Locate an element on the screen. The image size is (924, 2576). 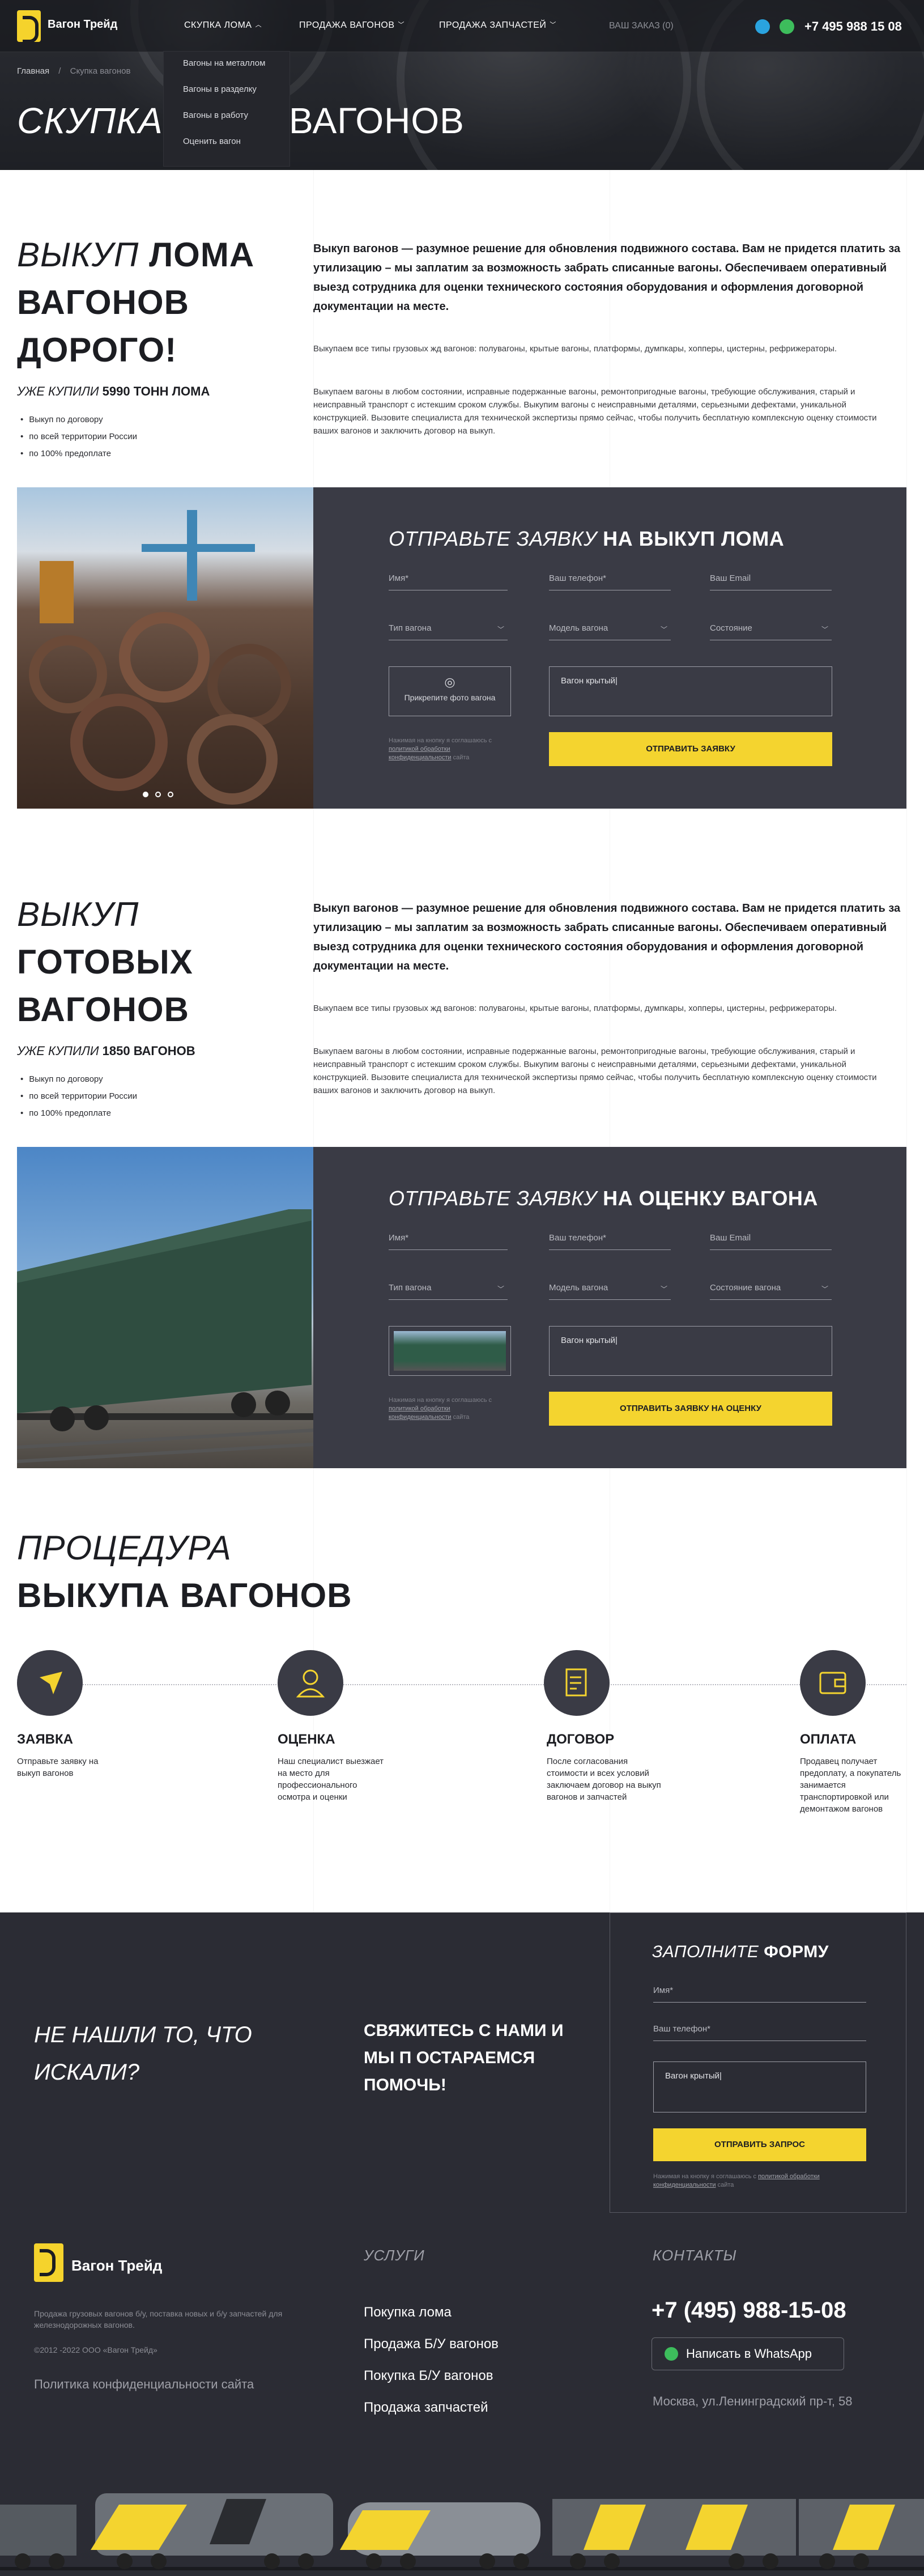
dropdown-item: Вагоны в работу is located at coordinates (215, 115).